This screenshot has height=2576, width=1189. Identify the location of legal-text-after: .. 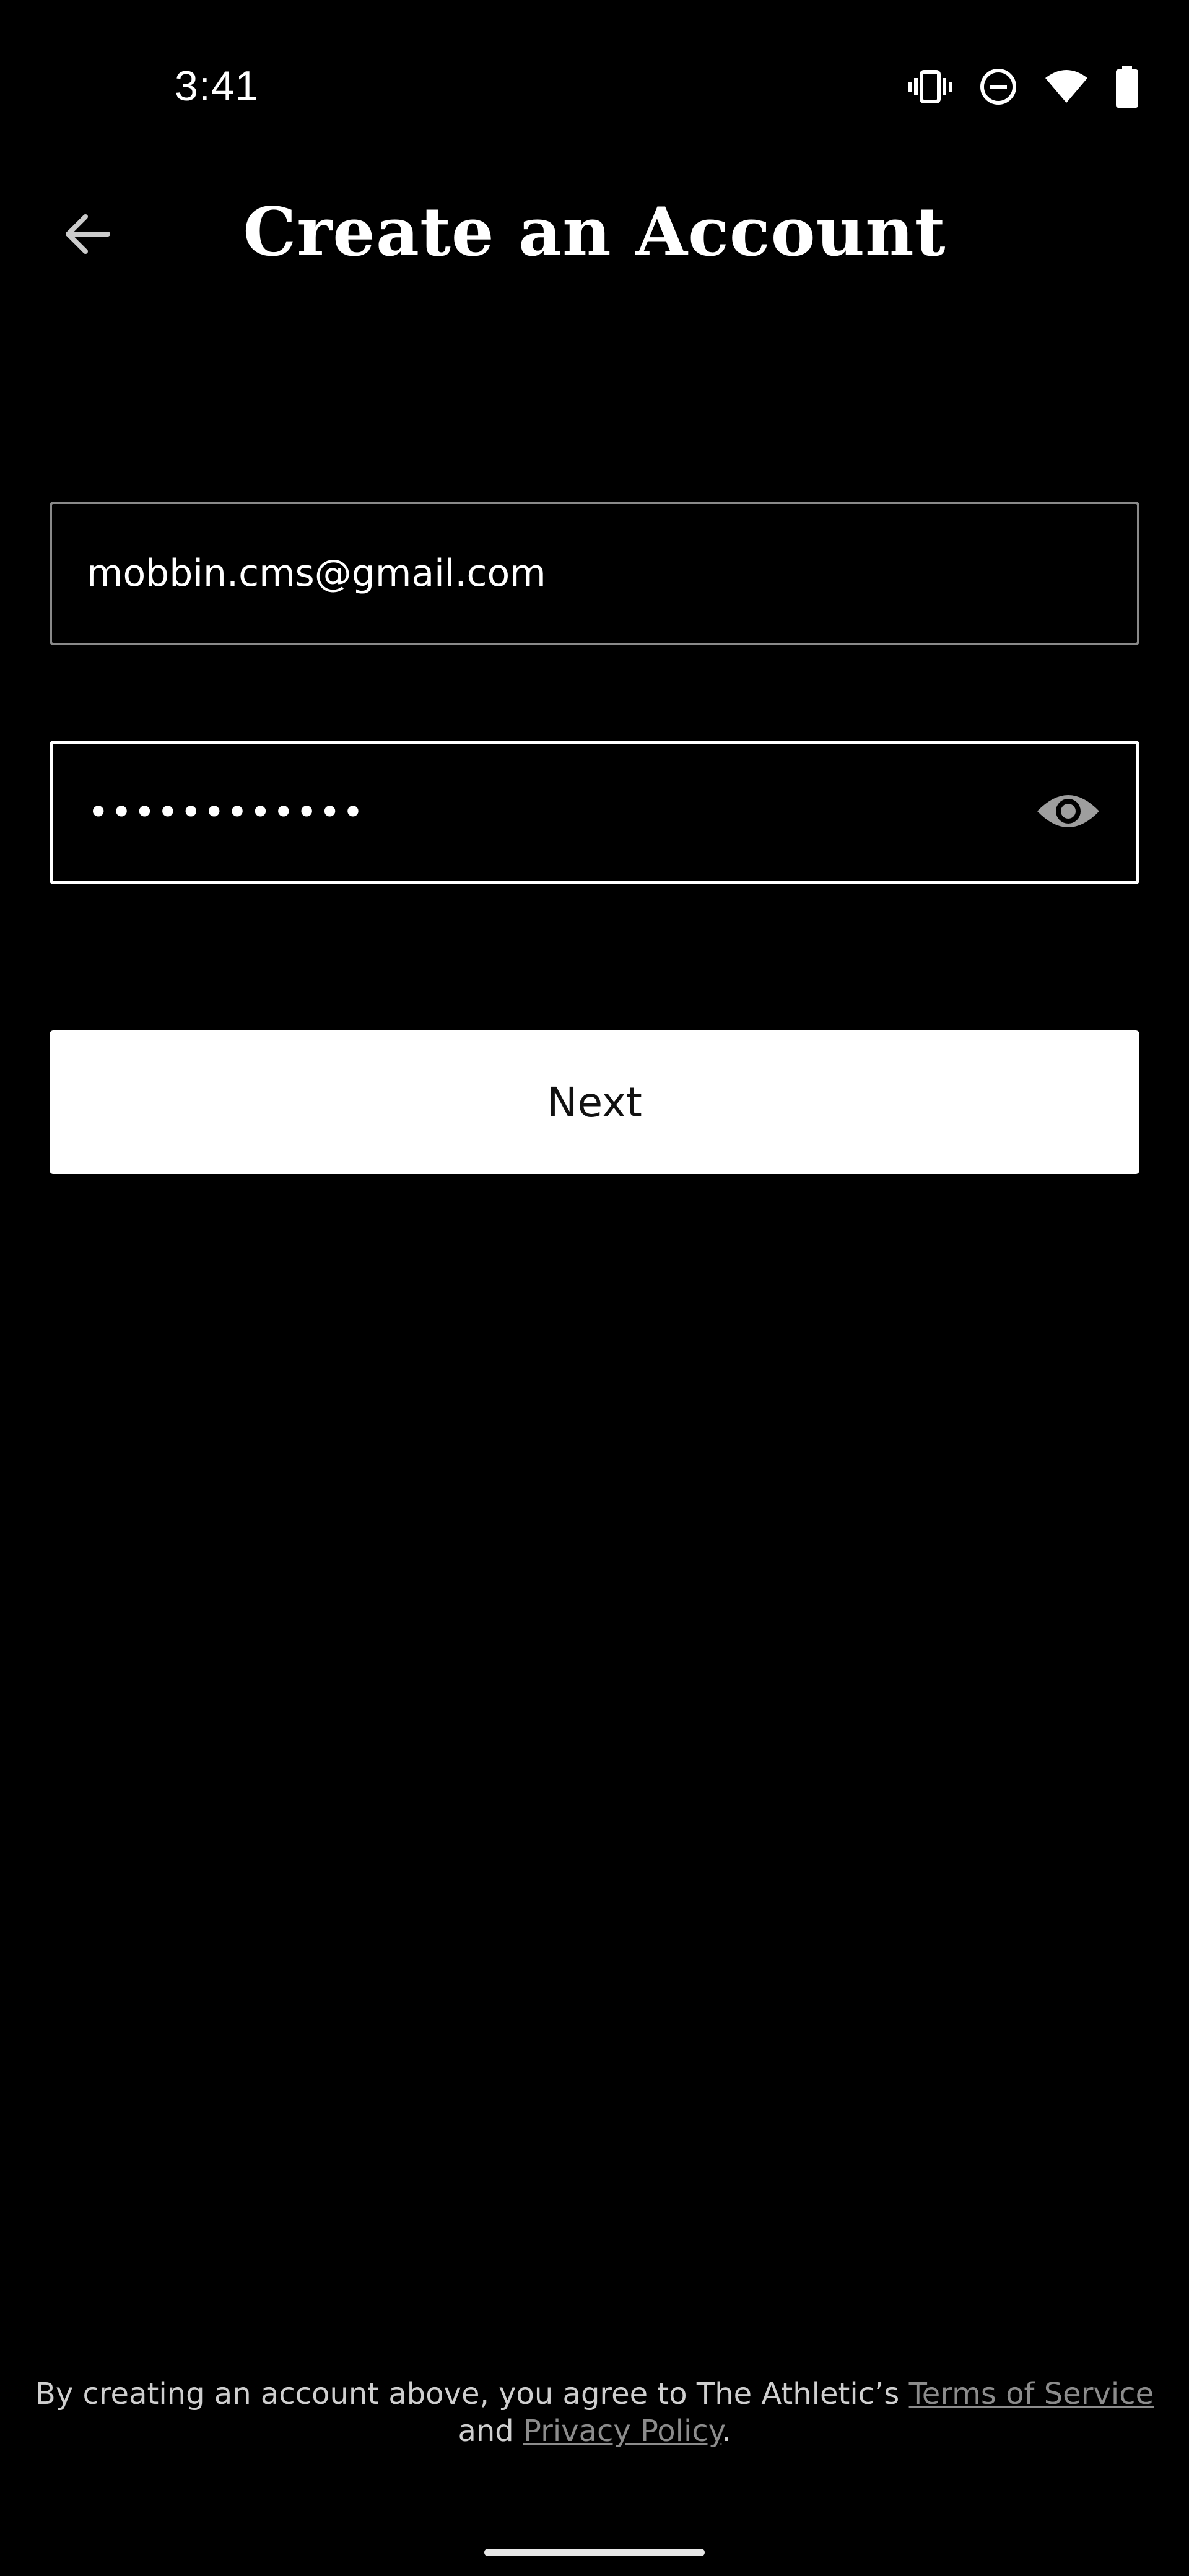
(726, 2431).